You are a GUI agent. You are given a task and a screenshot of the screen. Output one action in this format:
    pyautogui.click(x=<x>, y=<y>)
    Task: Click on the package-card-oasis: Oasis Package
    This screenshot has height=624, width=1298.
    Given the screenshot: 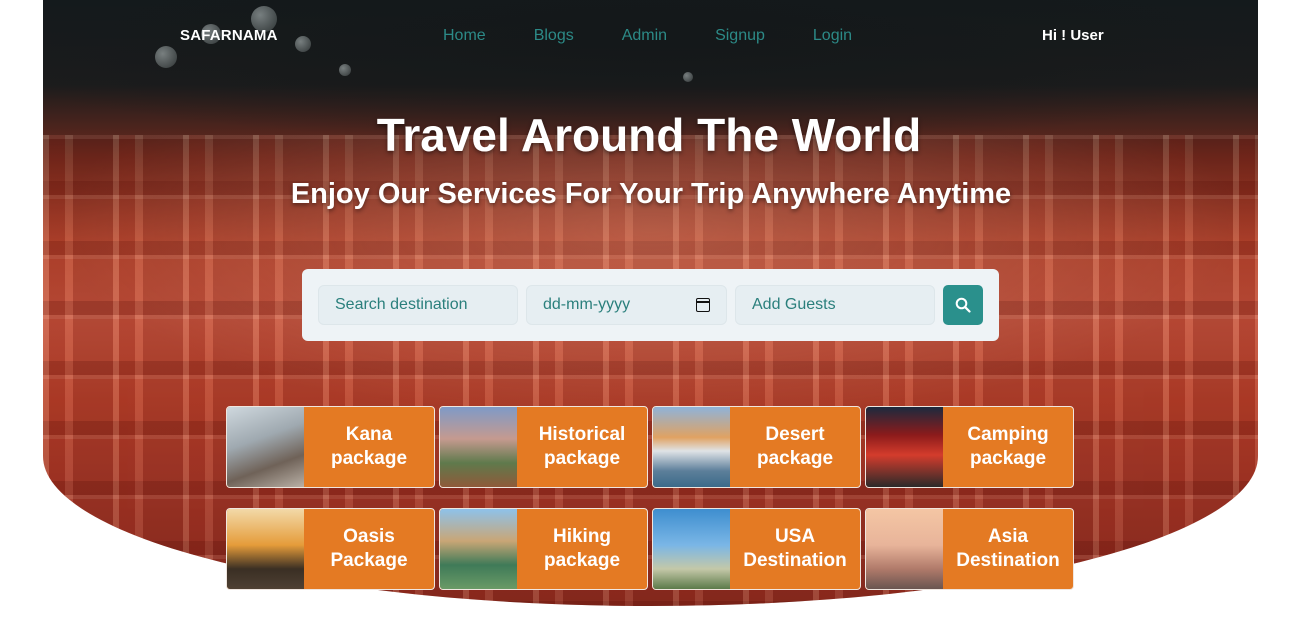 What is the action you would take?
    pyautogui.click(x=330, y=549)
    